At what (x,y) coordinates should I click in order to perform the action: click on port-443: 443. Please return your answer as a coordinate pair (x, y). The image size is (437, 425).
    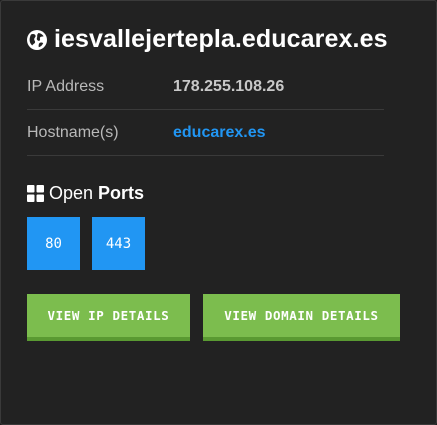
    Looking at the image, I should click on (118, 243).